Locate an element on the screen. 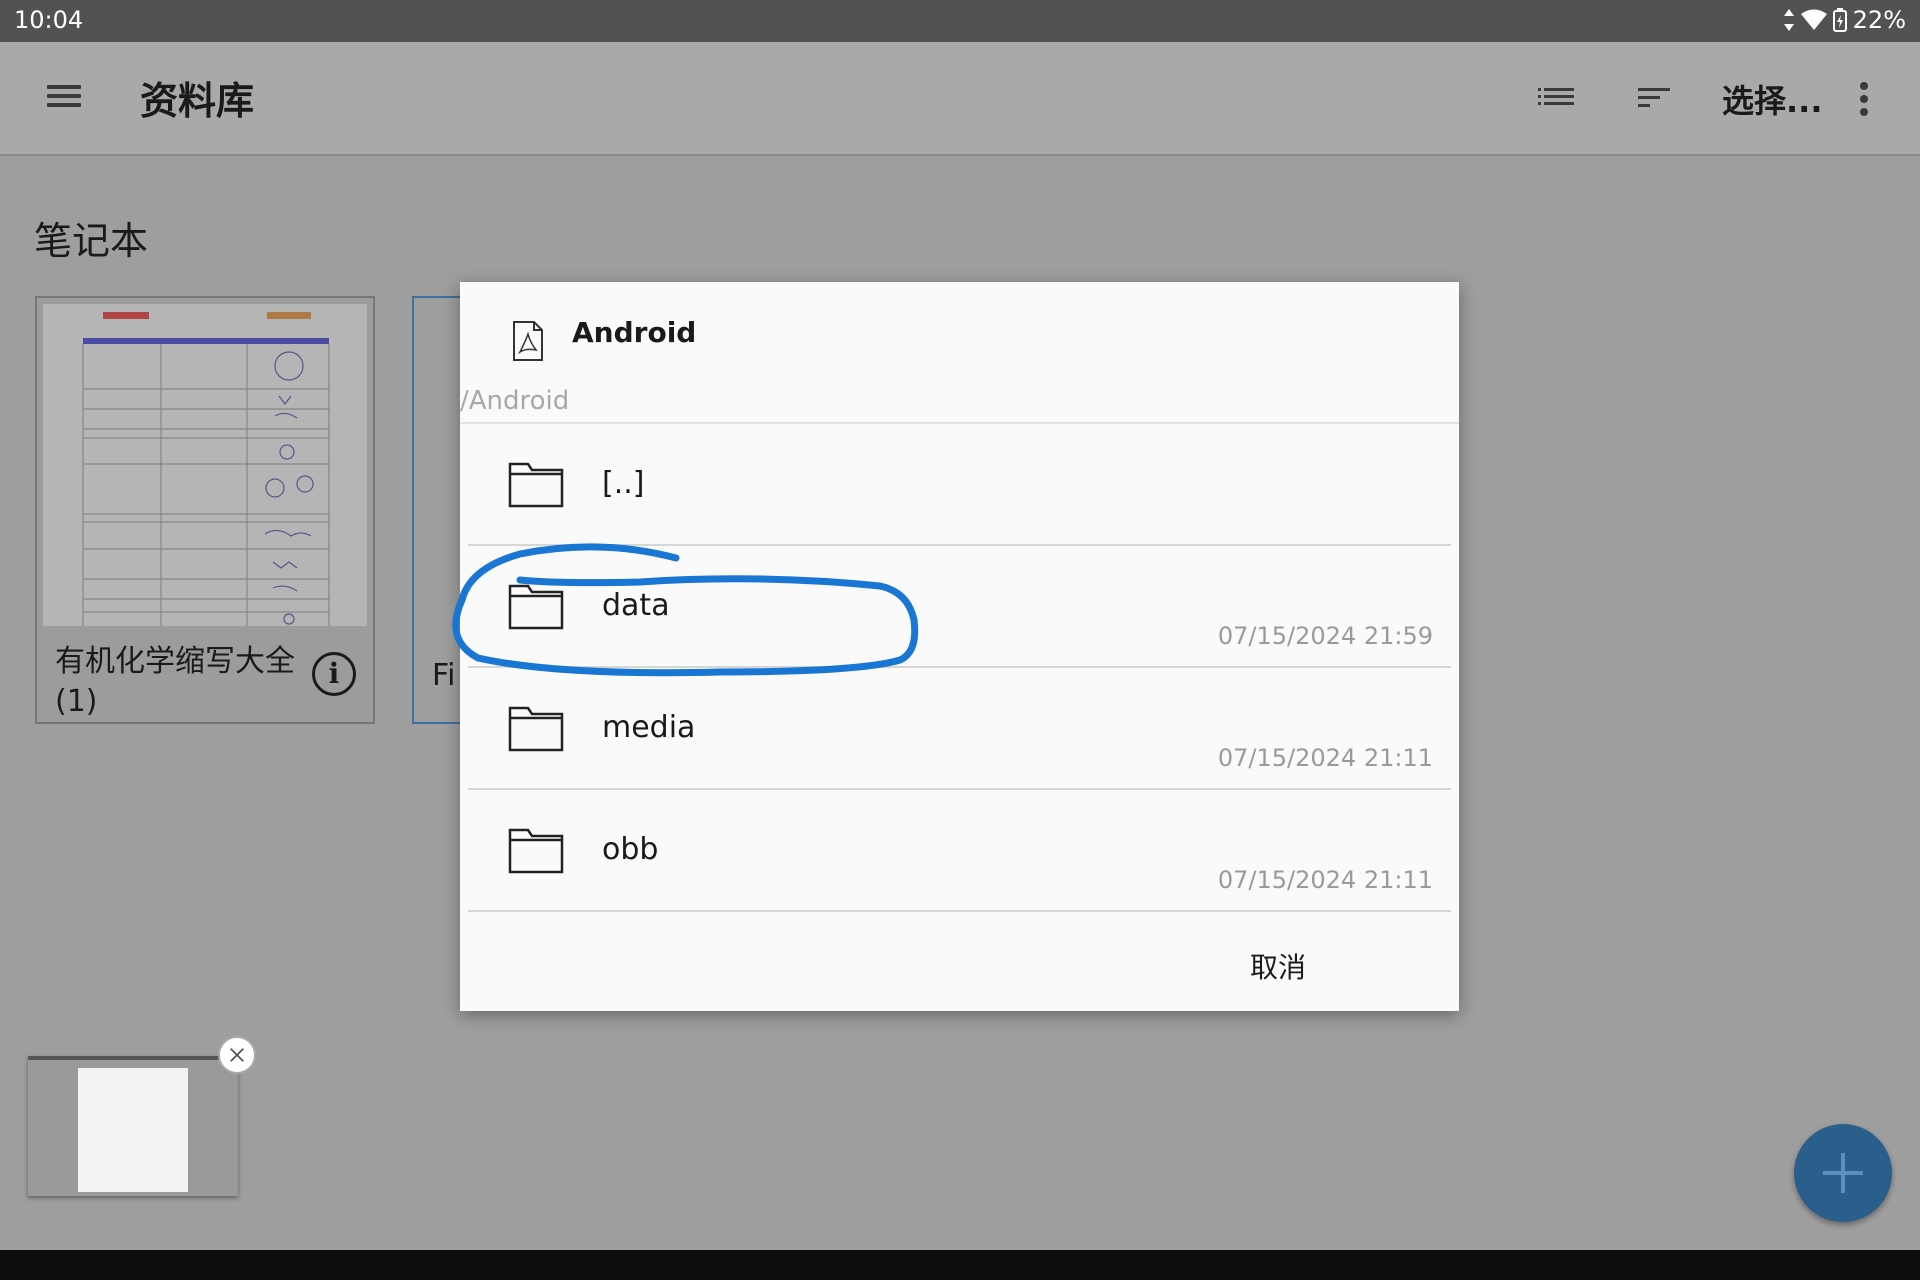  status-icons: 22% is located at coordinates (1844, 20).